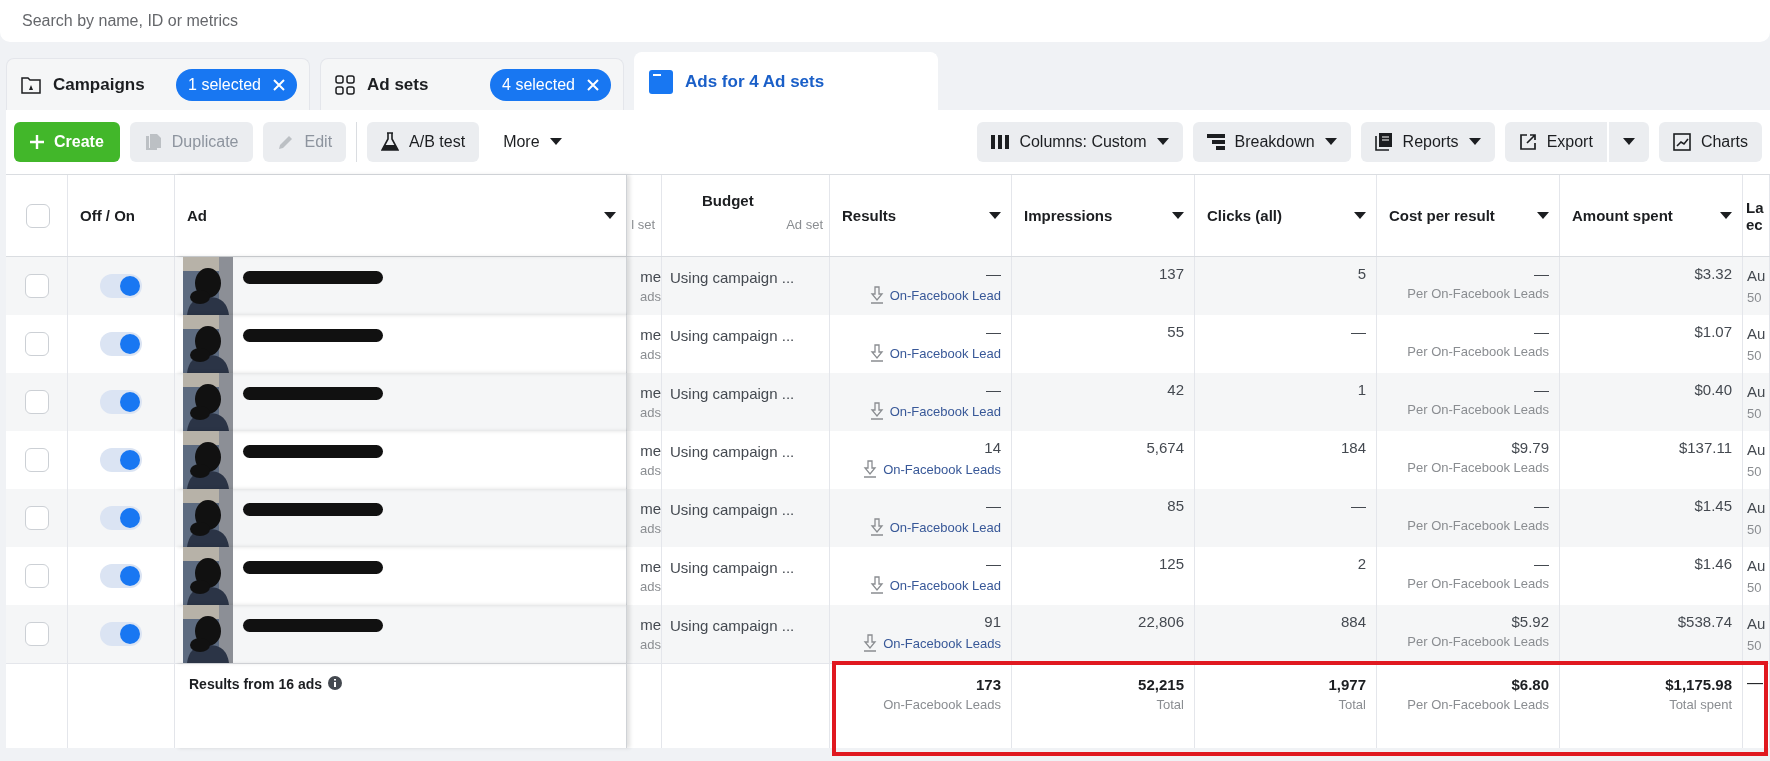 This screenshot has height=761, width=1770. I want to click on column-header: La ec, so click(1757, 215).